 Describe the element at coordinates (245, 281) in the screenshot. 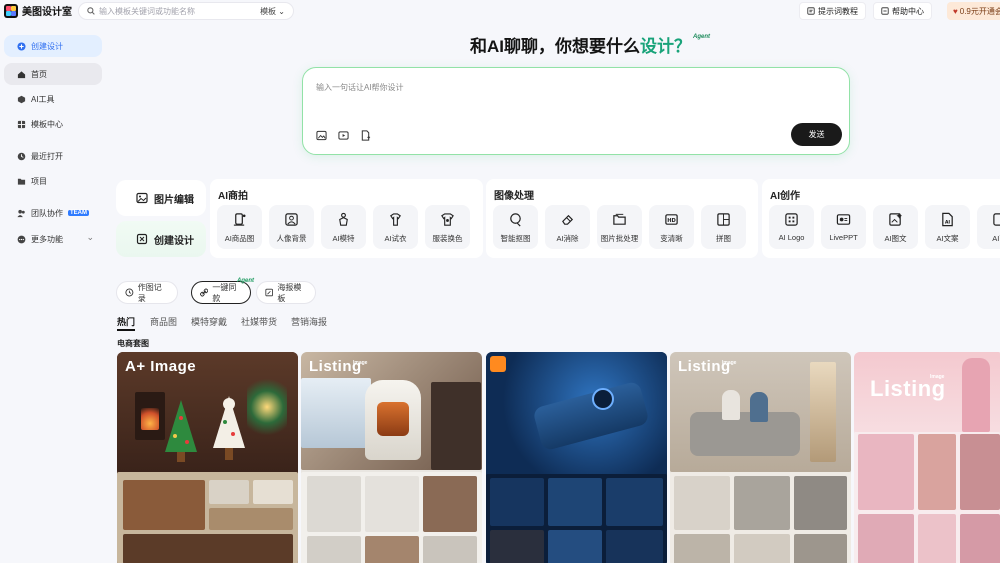

I see `agent-pill-badge: Agent` at that location.